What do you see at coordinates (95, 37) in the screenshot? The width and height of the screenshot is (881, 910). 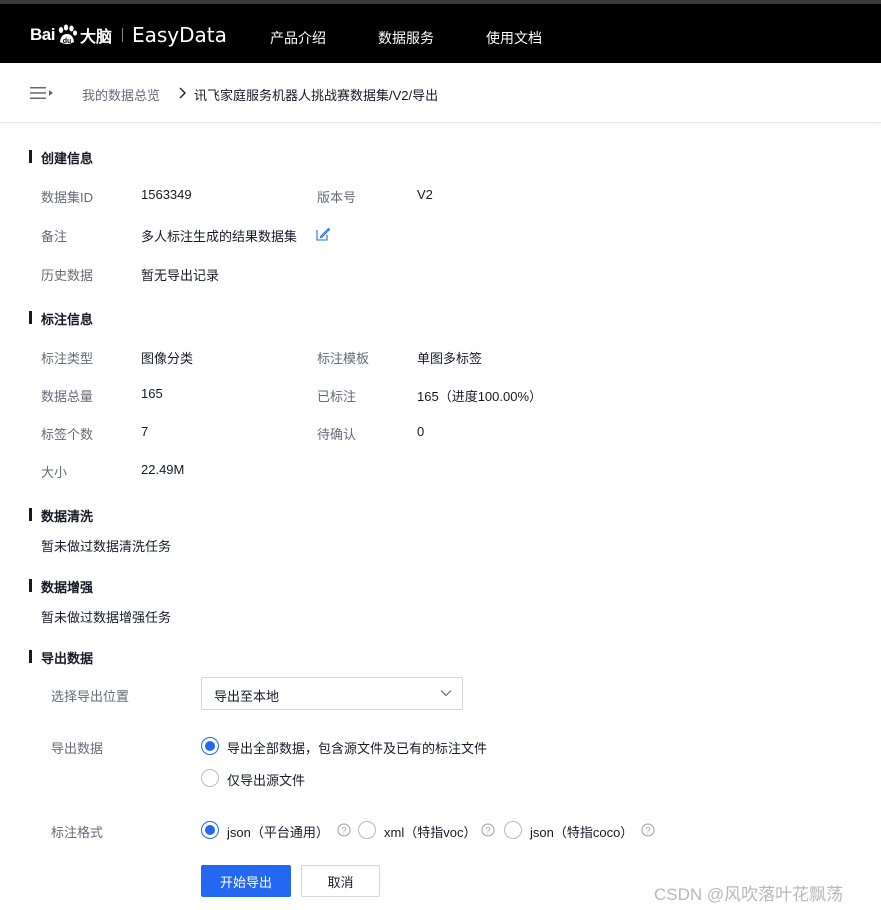 I see `logo-cn-text: 大脑` at bounding box center [95, 37].